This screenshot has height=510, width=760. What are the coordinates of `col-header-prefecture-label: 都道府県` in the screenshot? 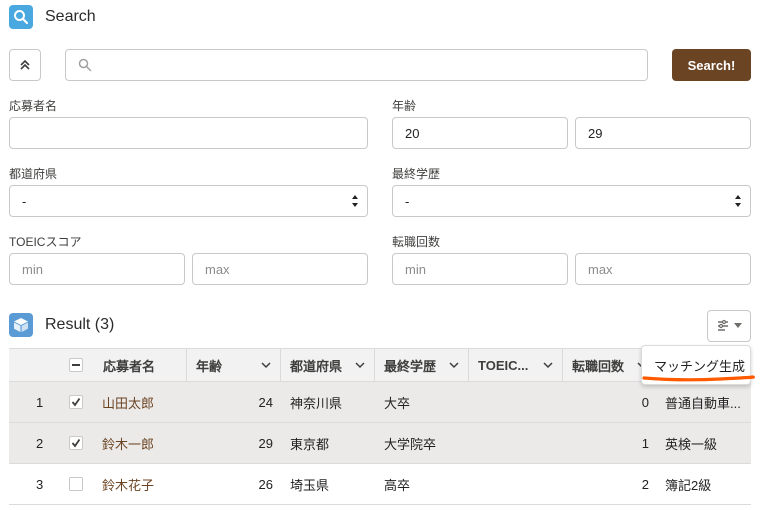 It's located at (316, 366).